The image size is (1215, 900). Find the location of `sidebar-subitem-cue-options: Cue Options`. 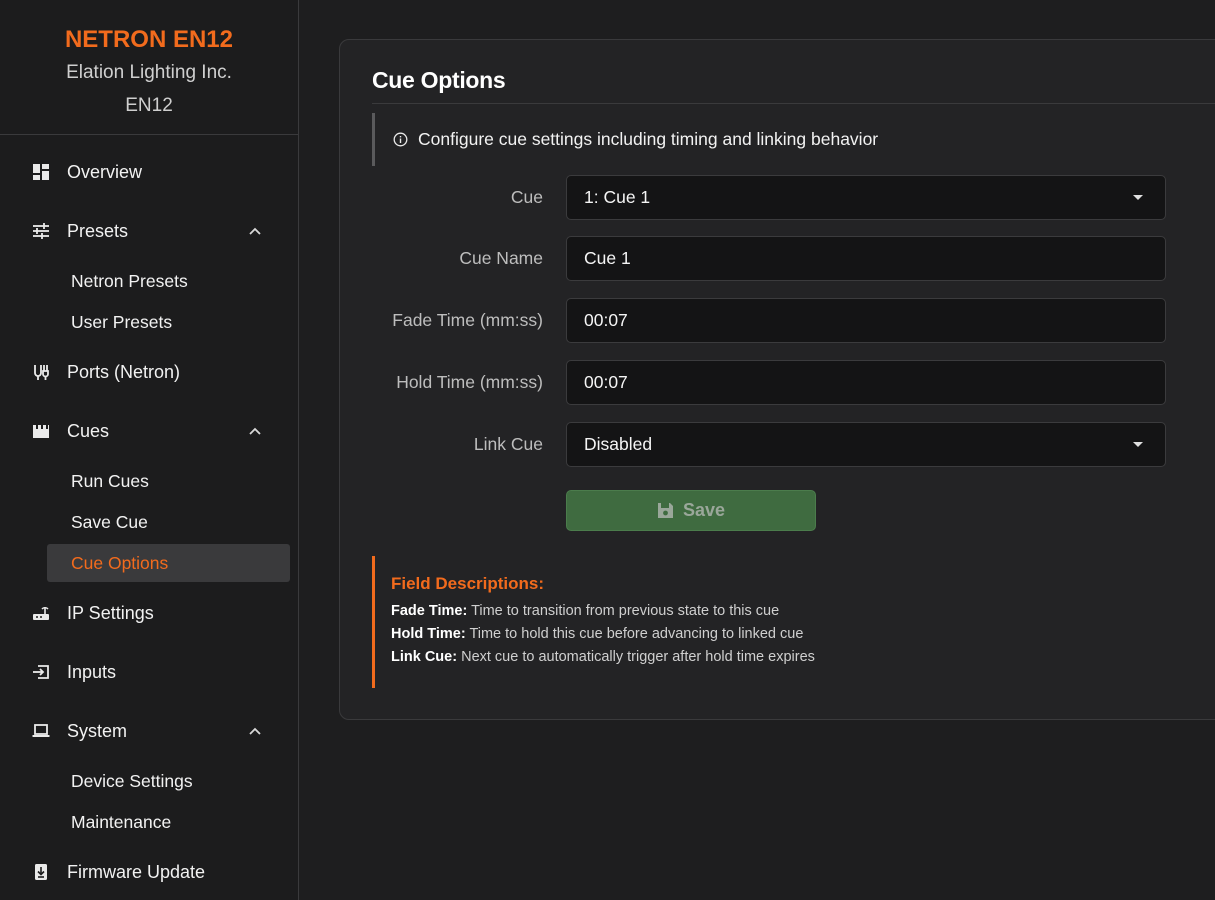

sidebar-subitem-cue-options: Cue Options is located at coordinates (168, 563).